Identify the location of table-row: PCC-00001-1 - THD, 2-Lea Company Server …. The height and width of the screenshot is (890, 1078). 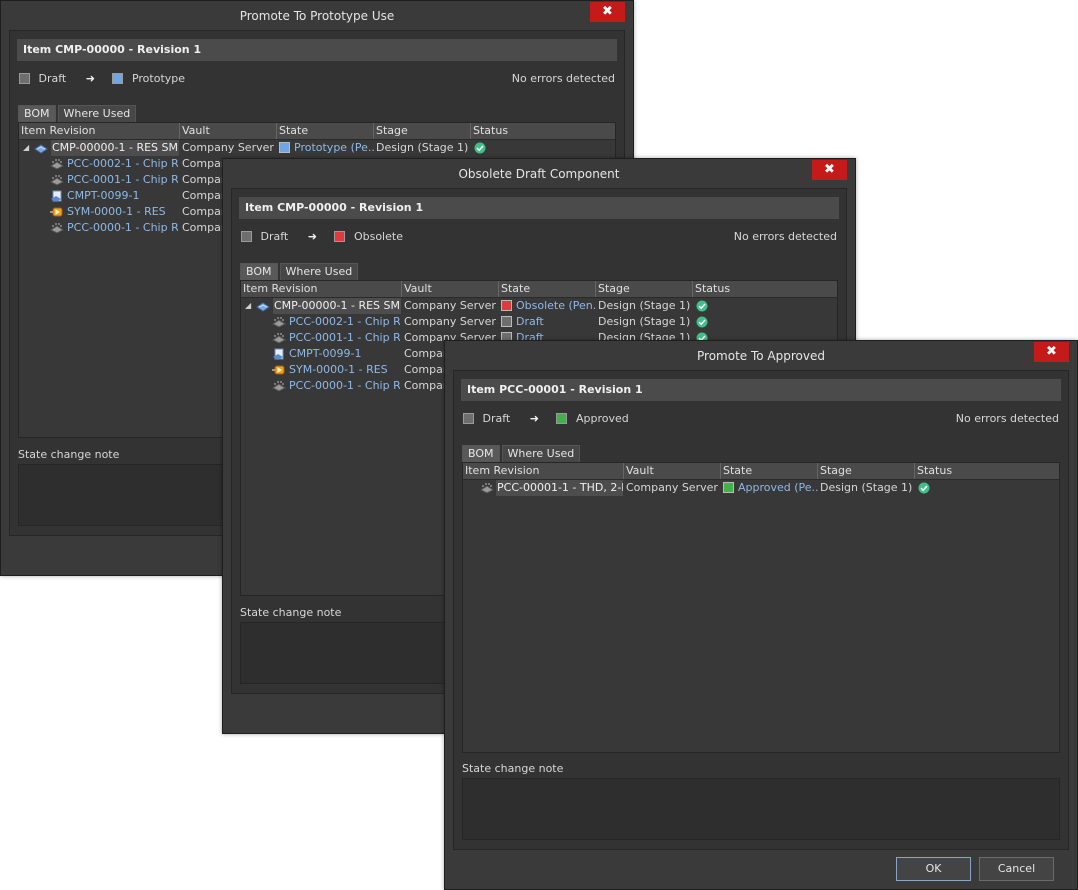
(761, 488).